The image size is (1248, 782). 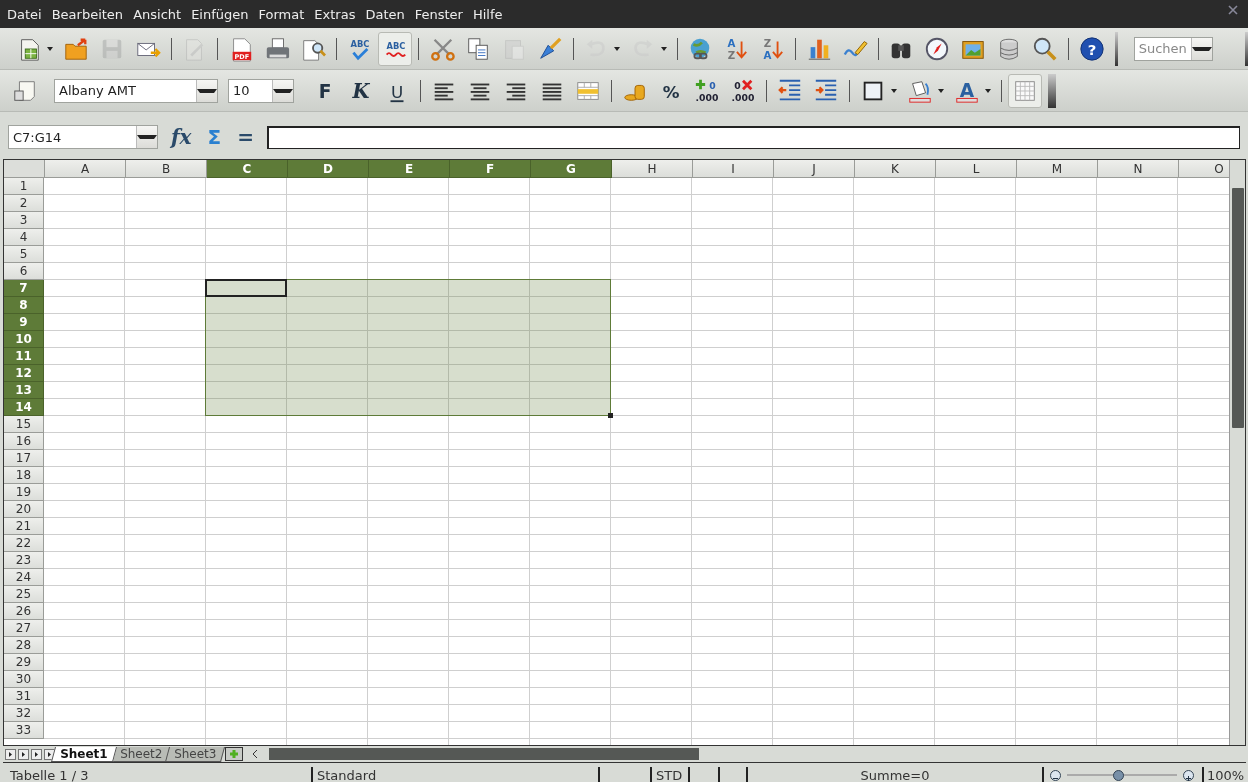 I want to click on column-header: K, so click(x=895, y=169).